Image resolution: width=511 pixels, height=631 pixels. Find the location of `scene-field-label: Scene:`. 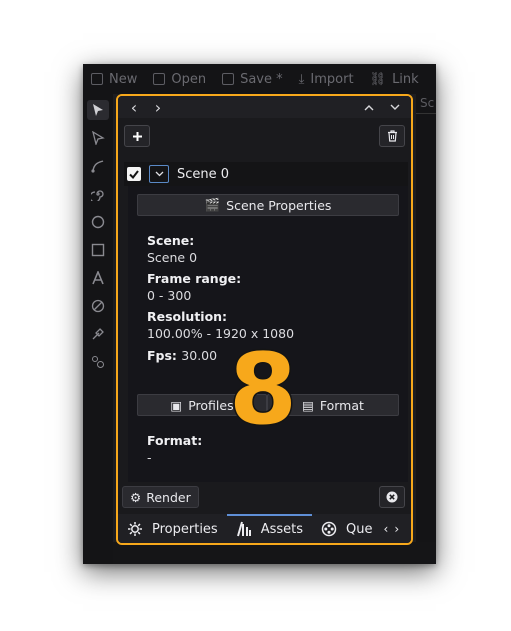

scene-field-label: Scene: is located at coordinates (171, 240).